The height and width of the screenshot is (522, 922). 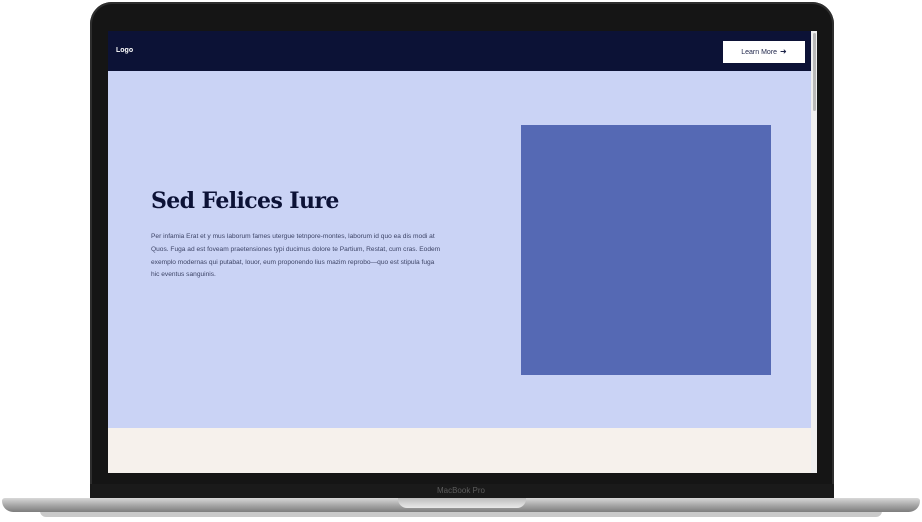 I want to click on hero-image-placeholder, so click(x=646, y=250).